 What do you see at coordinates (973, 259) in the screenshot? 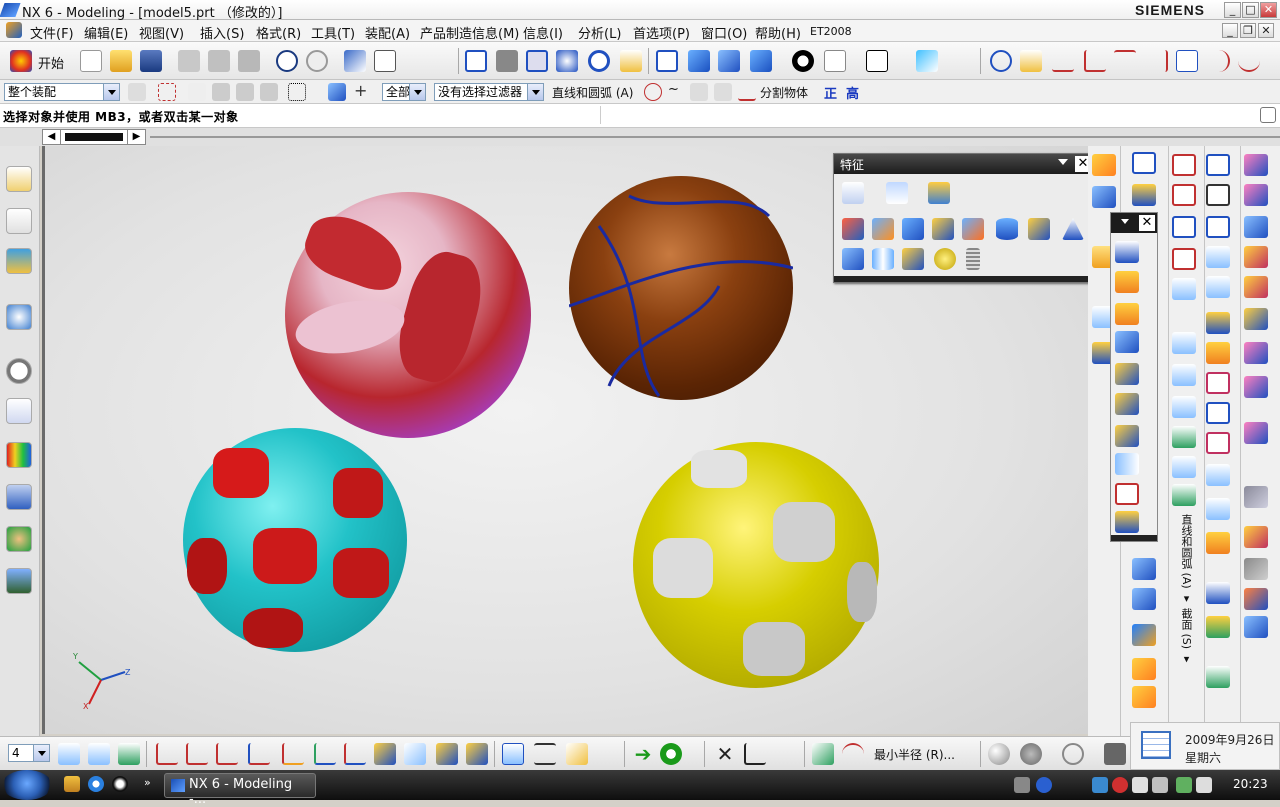
I see `thread-icon` at bounding box center [973, 259].